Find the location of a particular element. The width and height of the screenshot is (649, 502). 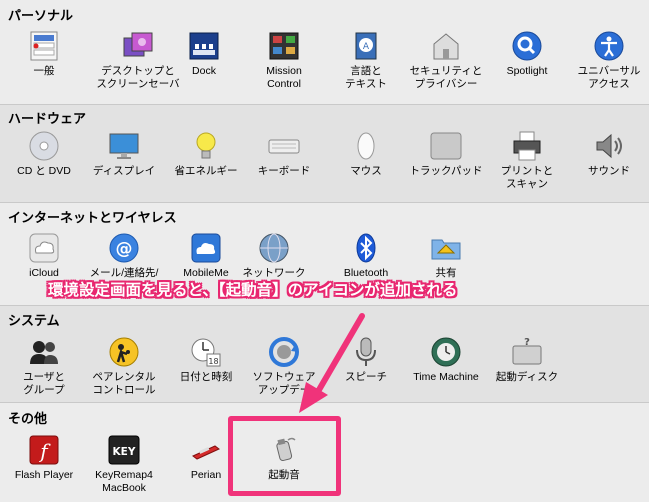

pref-keyboard: キーボード is located at coordinates (284, 154).